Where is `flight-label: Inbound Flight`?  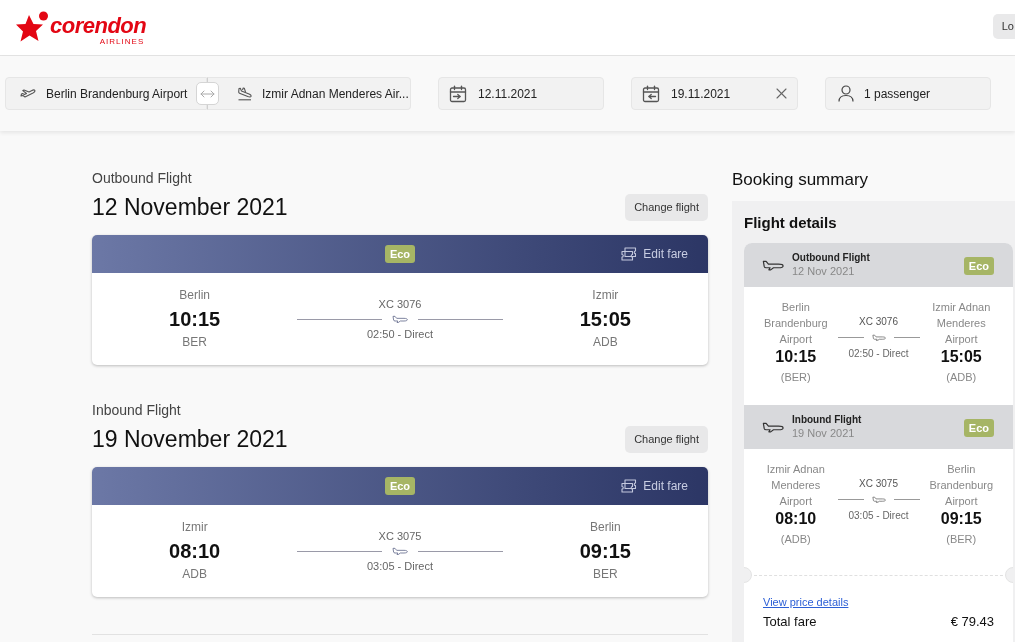 flight-label: Inbound Flight is located at coordinates (136, 410).